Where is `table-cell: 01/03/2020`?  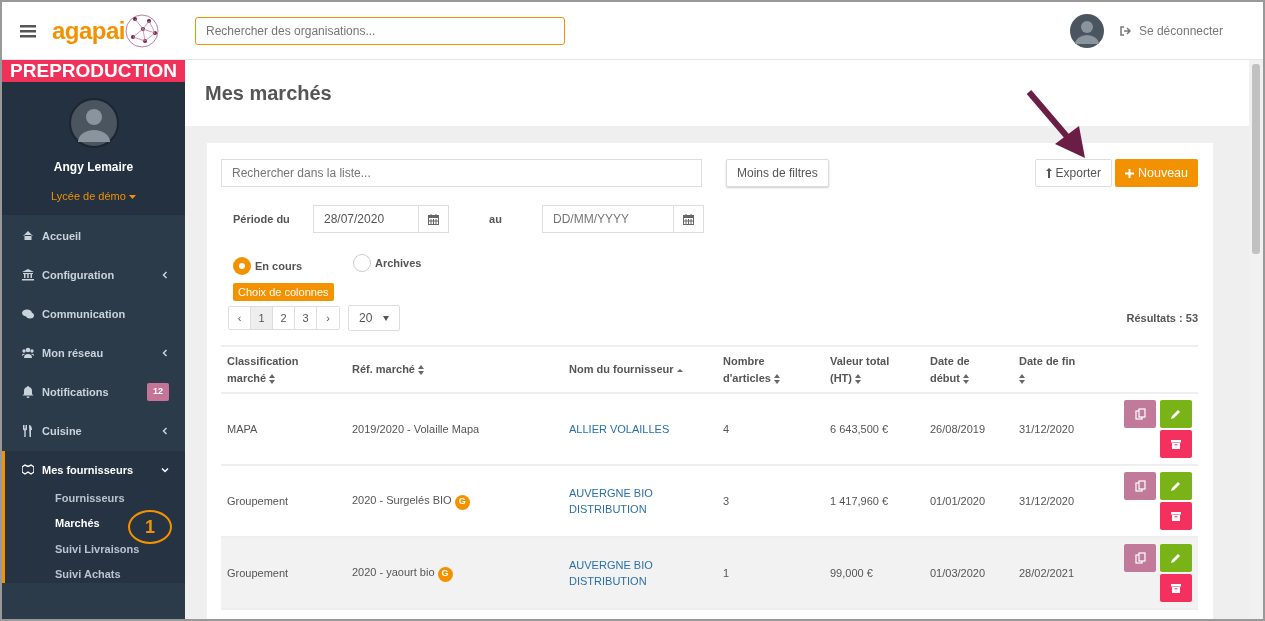 table-cell: 01/03/2020 is located at coordinates (958, 572).